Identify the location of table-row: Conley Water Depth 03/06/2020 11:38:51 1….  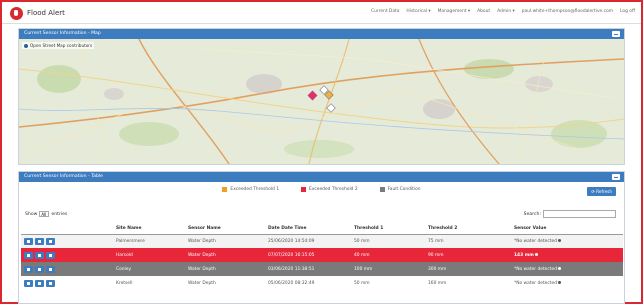
(322, 269).